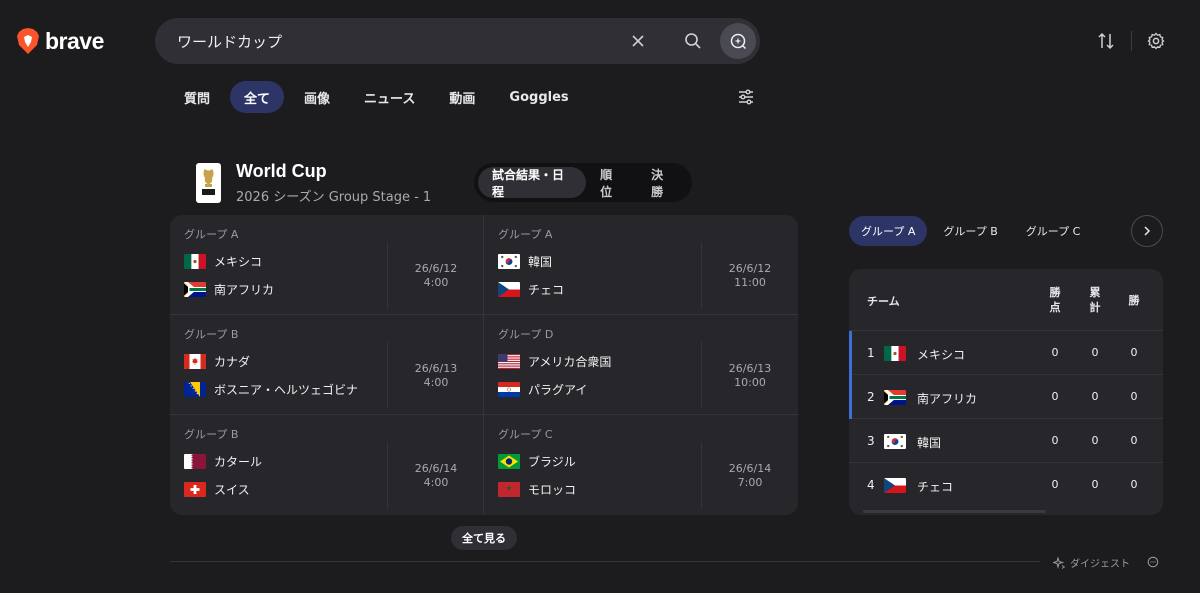  Describe the element at coordinates (941, 355) in the screenshot. I see `team-name: メキシコ` at that location.